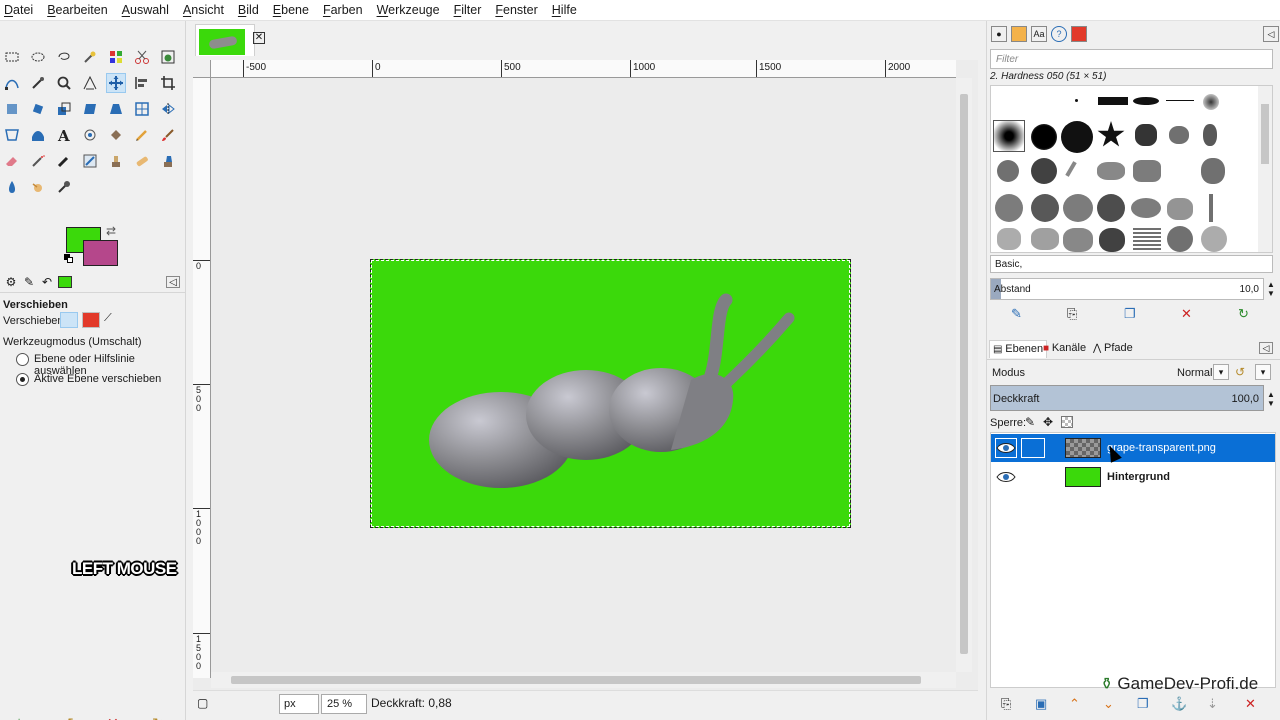  What do you see at coordinates (1048, 422) in the screenshot?
I see `lock-position-icon: ✥` at bounding box center [1048, 422].